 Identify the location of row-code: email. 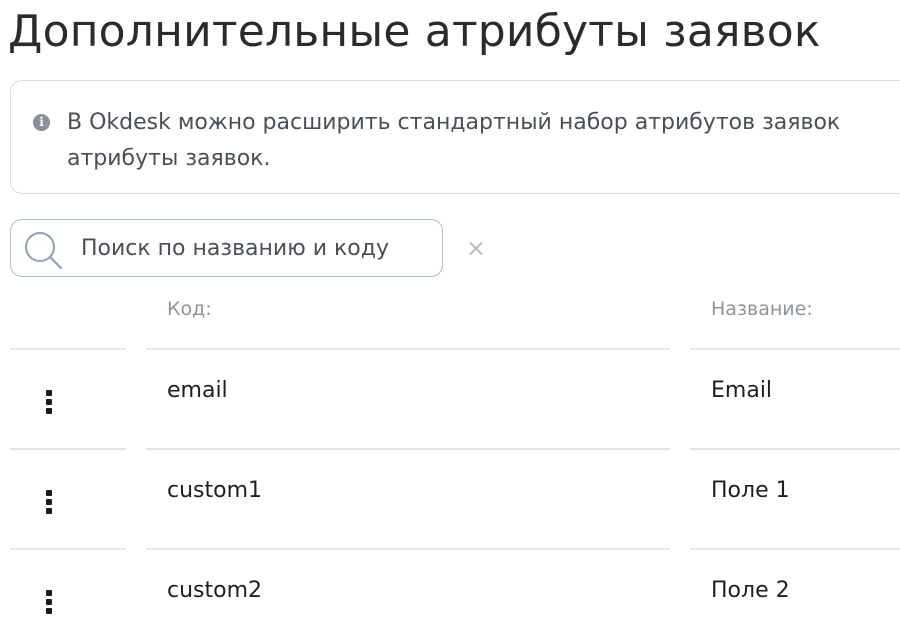
(197, 390).